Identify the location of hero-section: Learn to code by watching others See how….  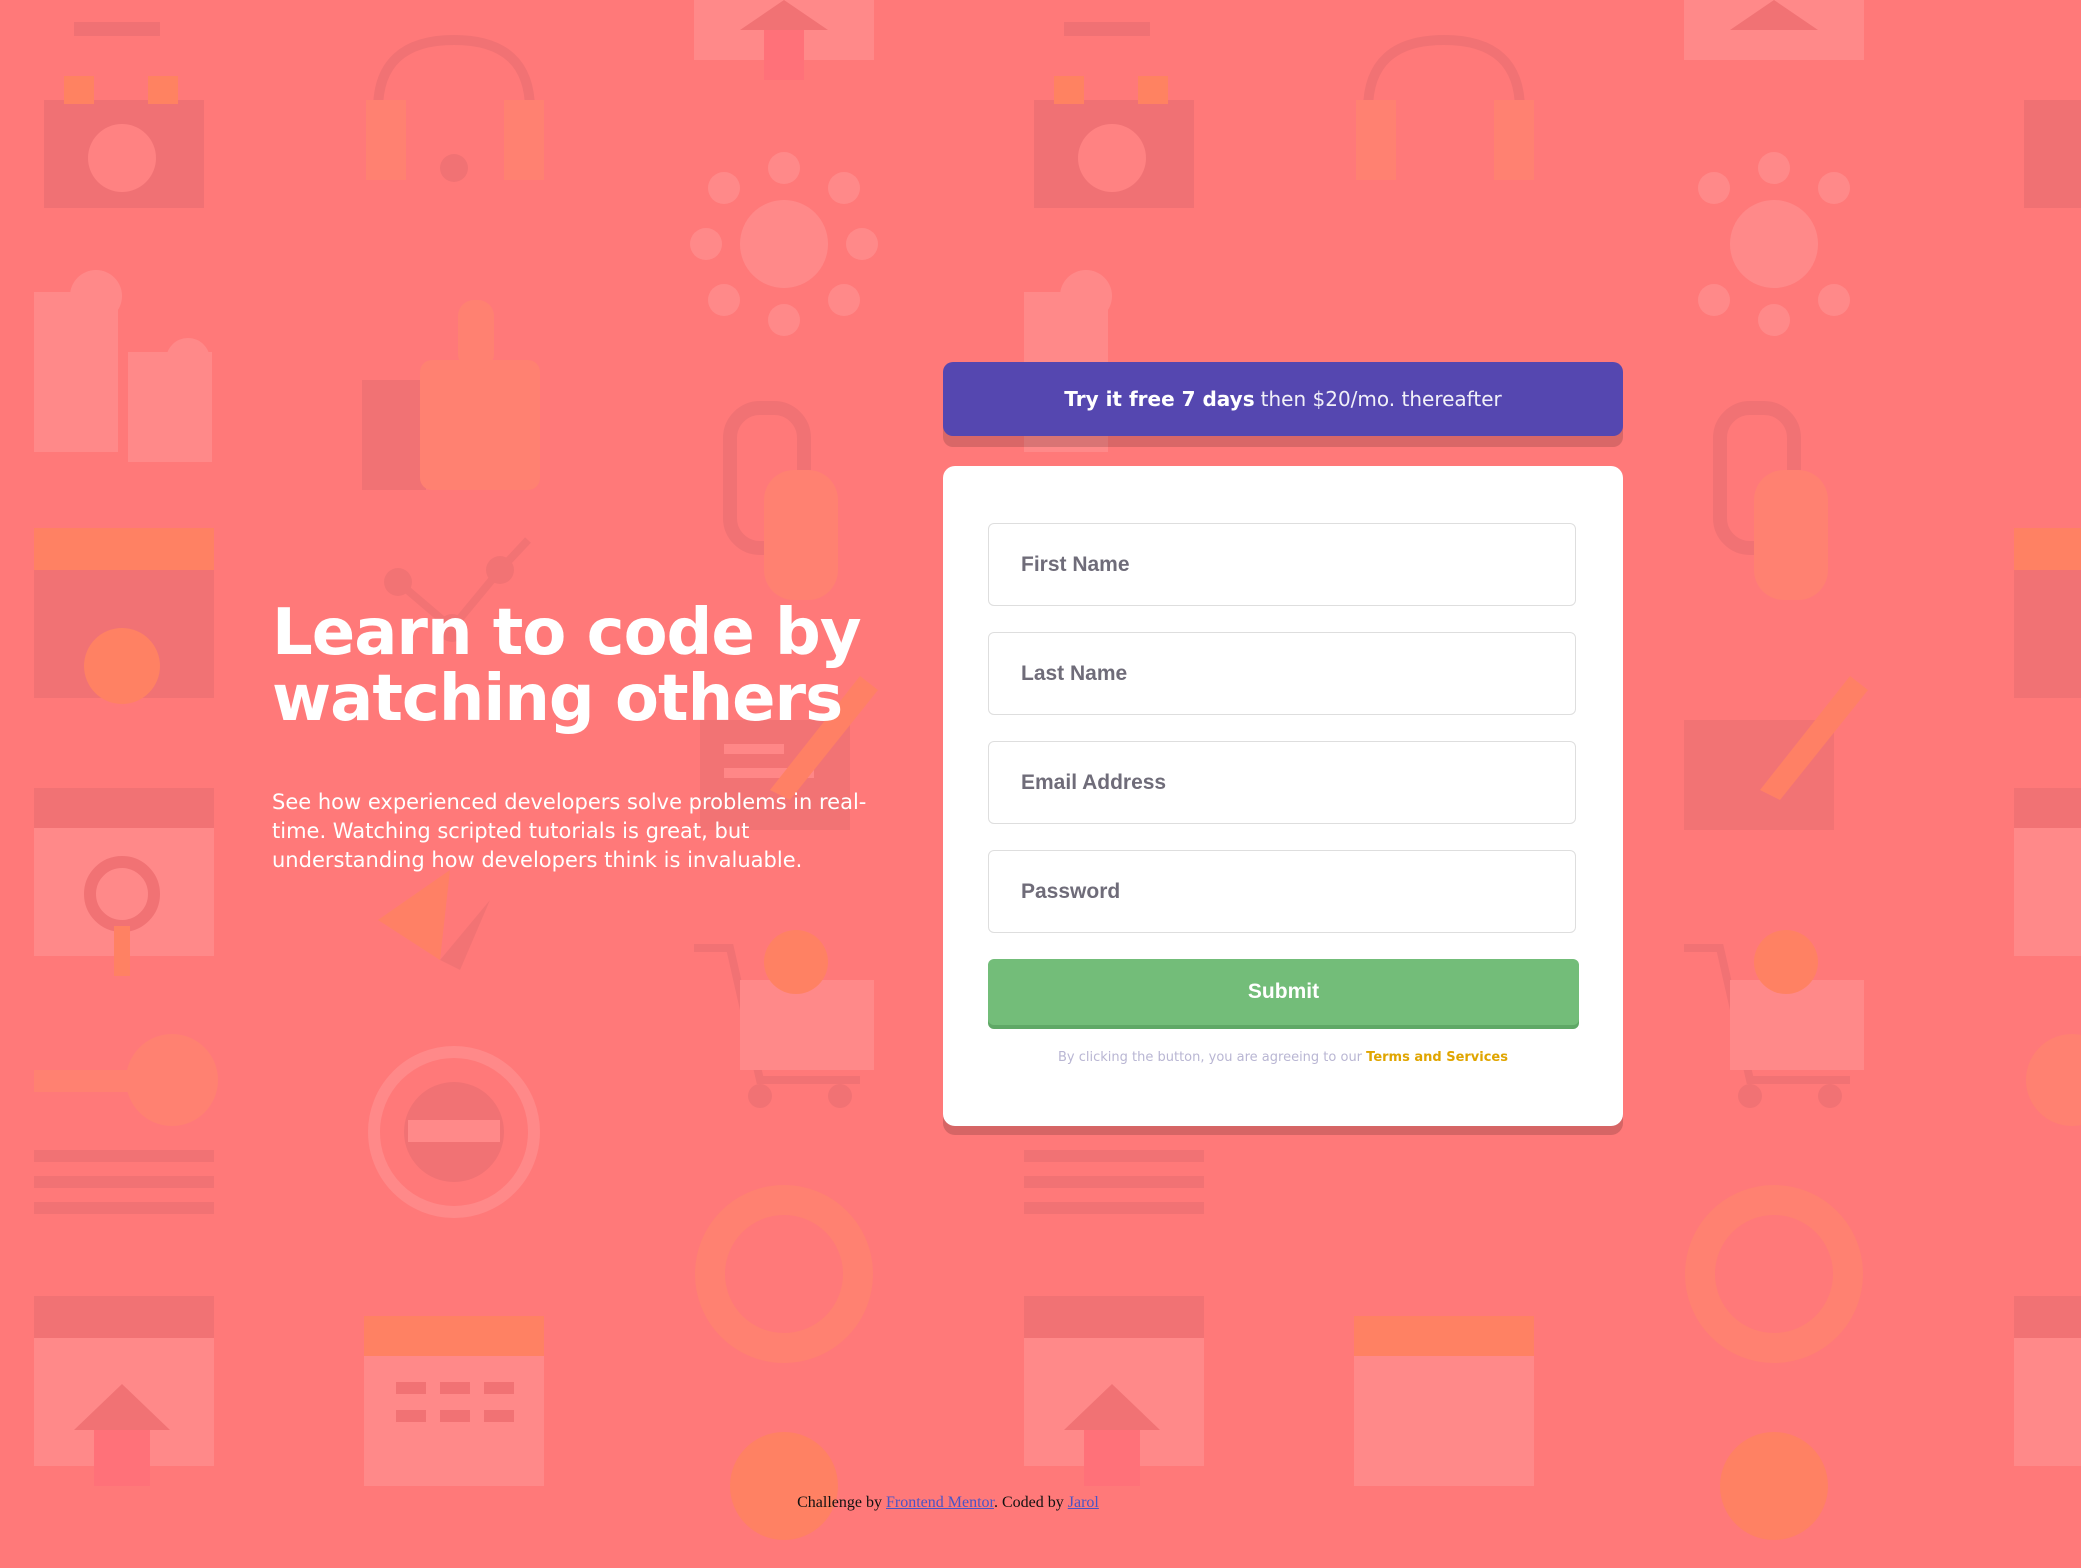
(572, 737).